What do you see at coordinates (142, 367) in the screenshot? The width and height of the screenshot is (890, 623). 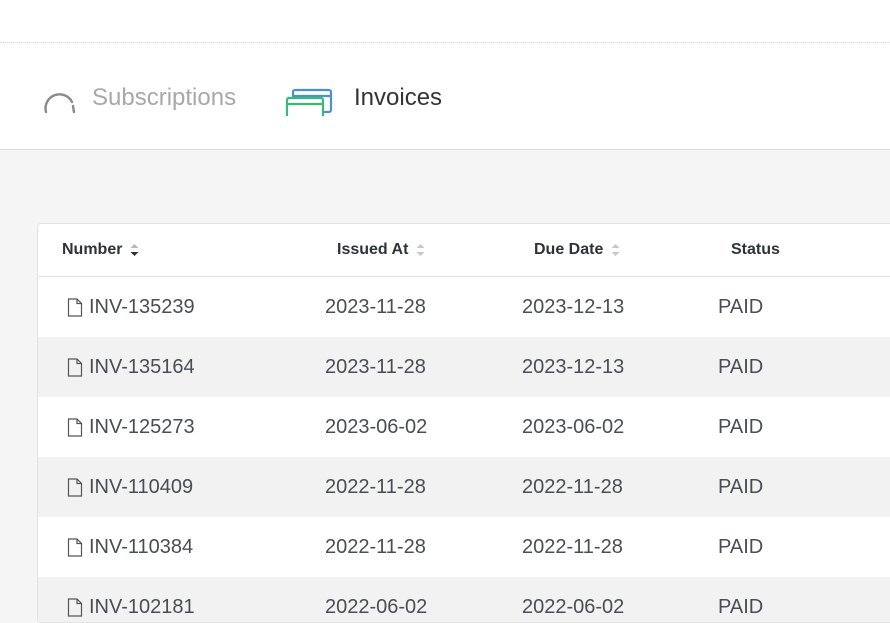 I see `invoice-number: INV-135164` at bounding box center [142, 367].